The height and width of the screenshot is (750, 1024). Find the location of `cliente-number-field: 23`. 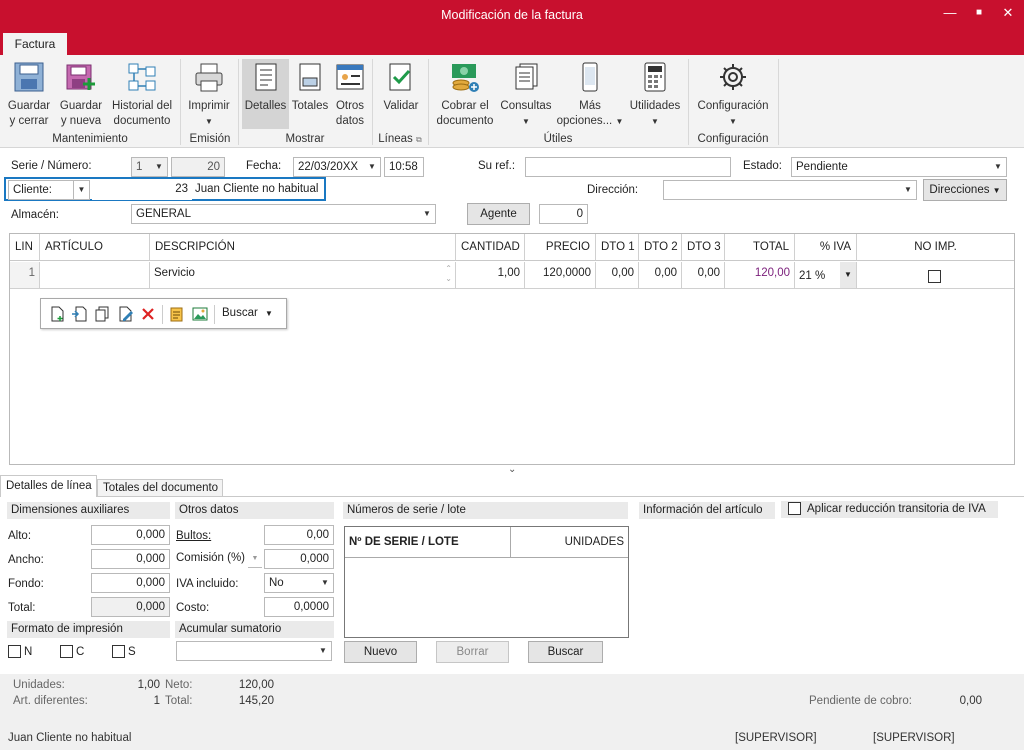

cliente-number-field: 23 is located at coordinates (142, 190).